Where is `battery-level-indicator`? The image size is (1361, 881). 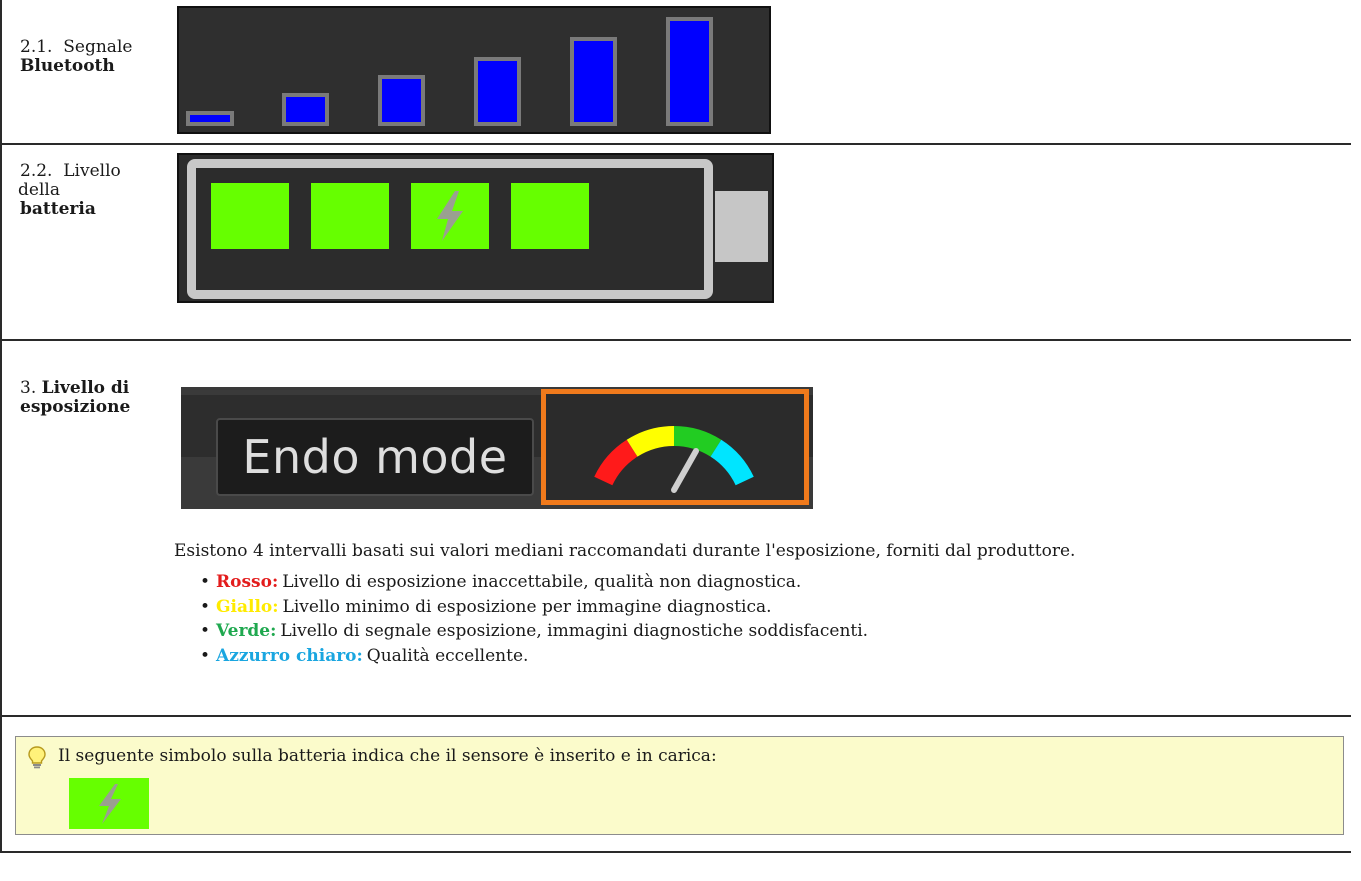 battery-level-indicator is located at coordinates (475, 228).